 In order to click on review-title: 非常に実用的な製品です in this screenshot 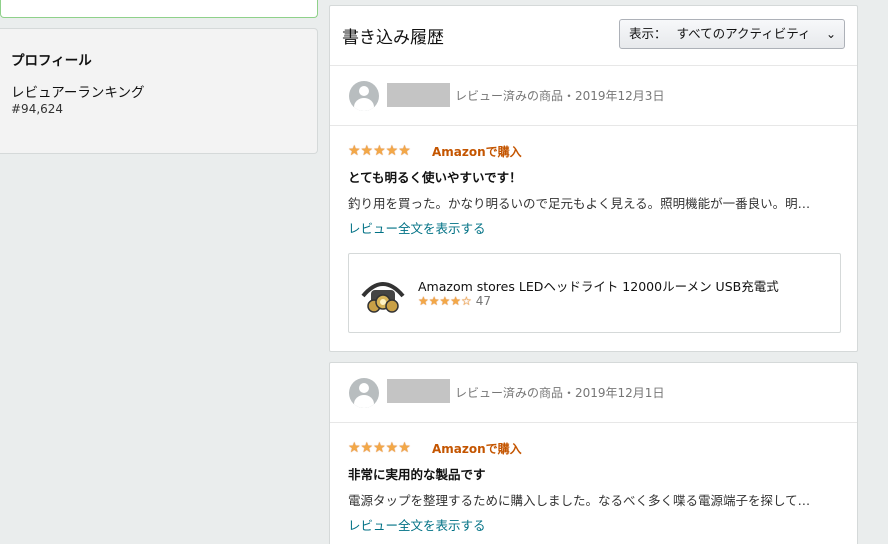, I will do `click(417, 474)`.